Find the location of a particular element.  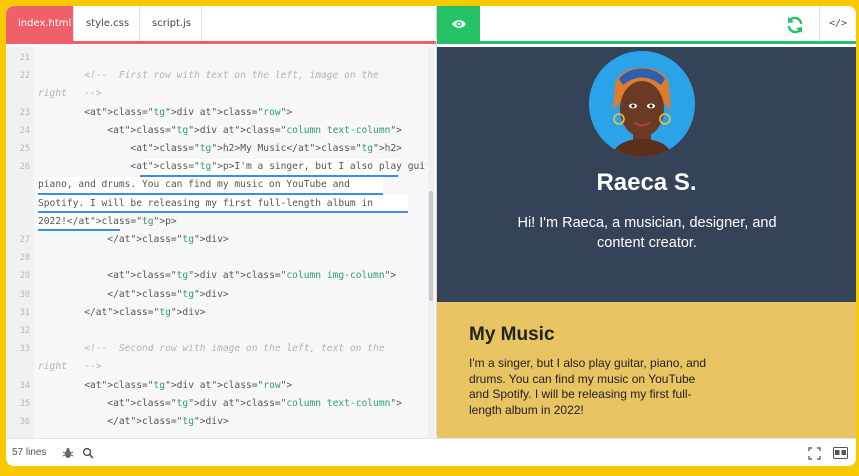

tab-label: style.css is located at coordinates (108, 23).